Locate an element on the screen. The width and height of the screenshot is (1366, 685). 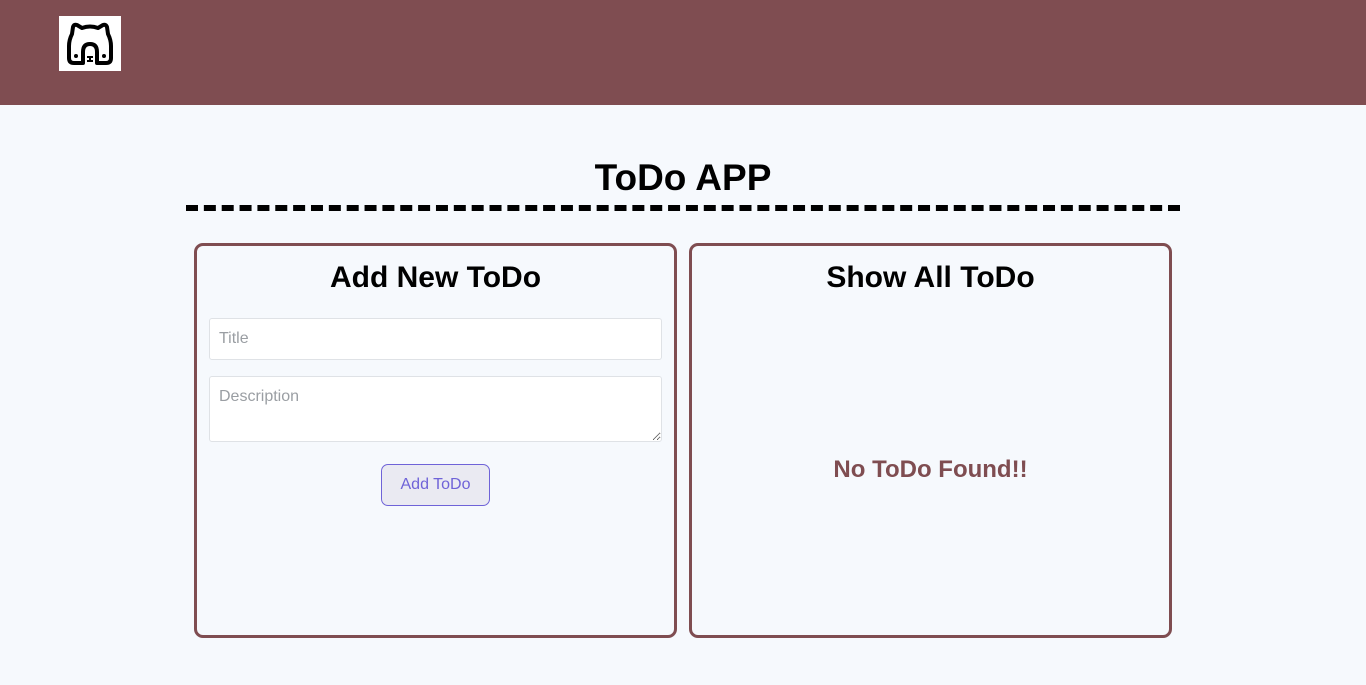
title-divider is located at coordinates (683, 208).